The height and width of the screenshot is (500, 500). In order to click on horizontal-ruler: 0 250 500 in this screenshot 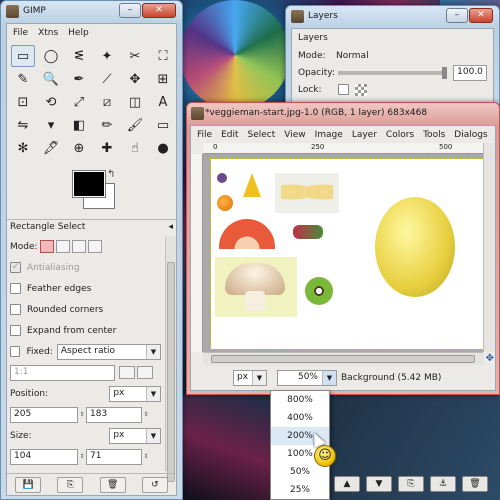, I will do `click(343, 148)`.